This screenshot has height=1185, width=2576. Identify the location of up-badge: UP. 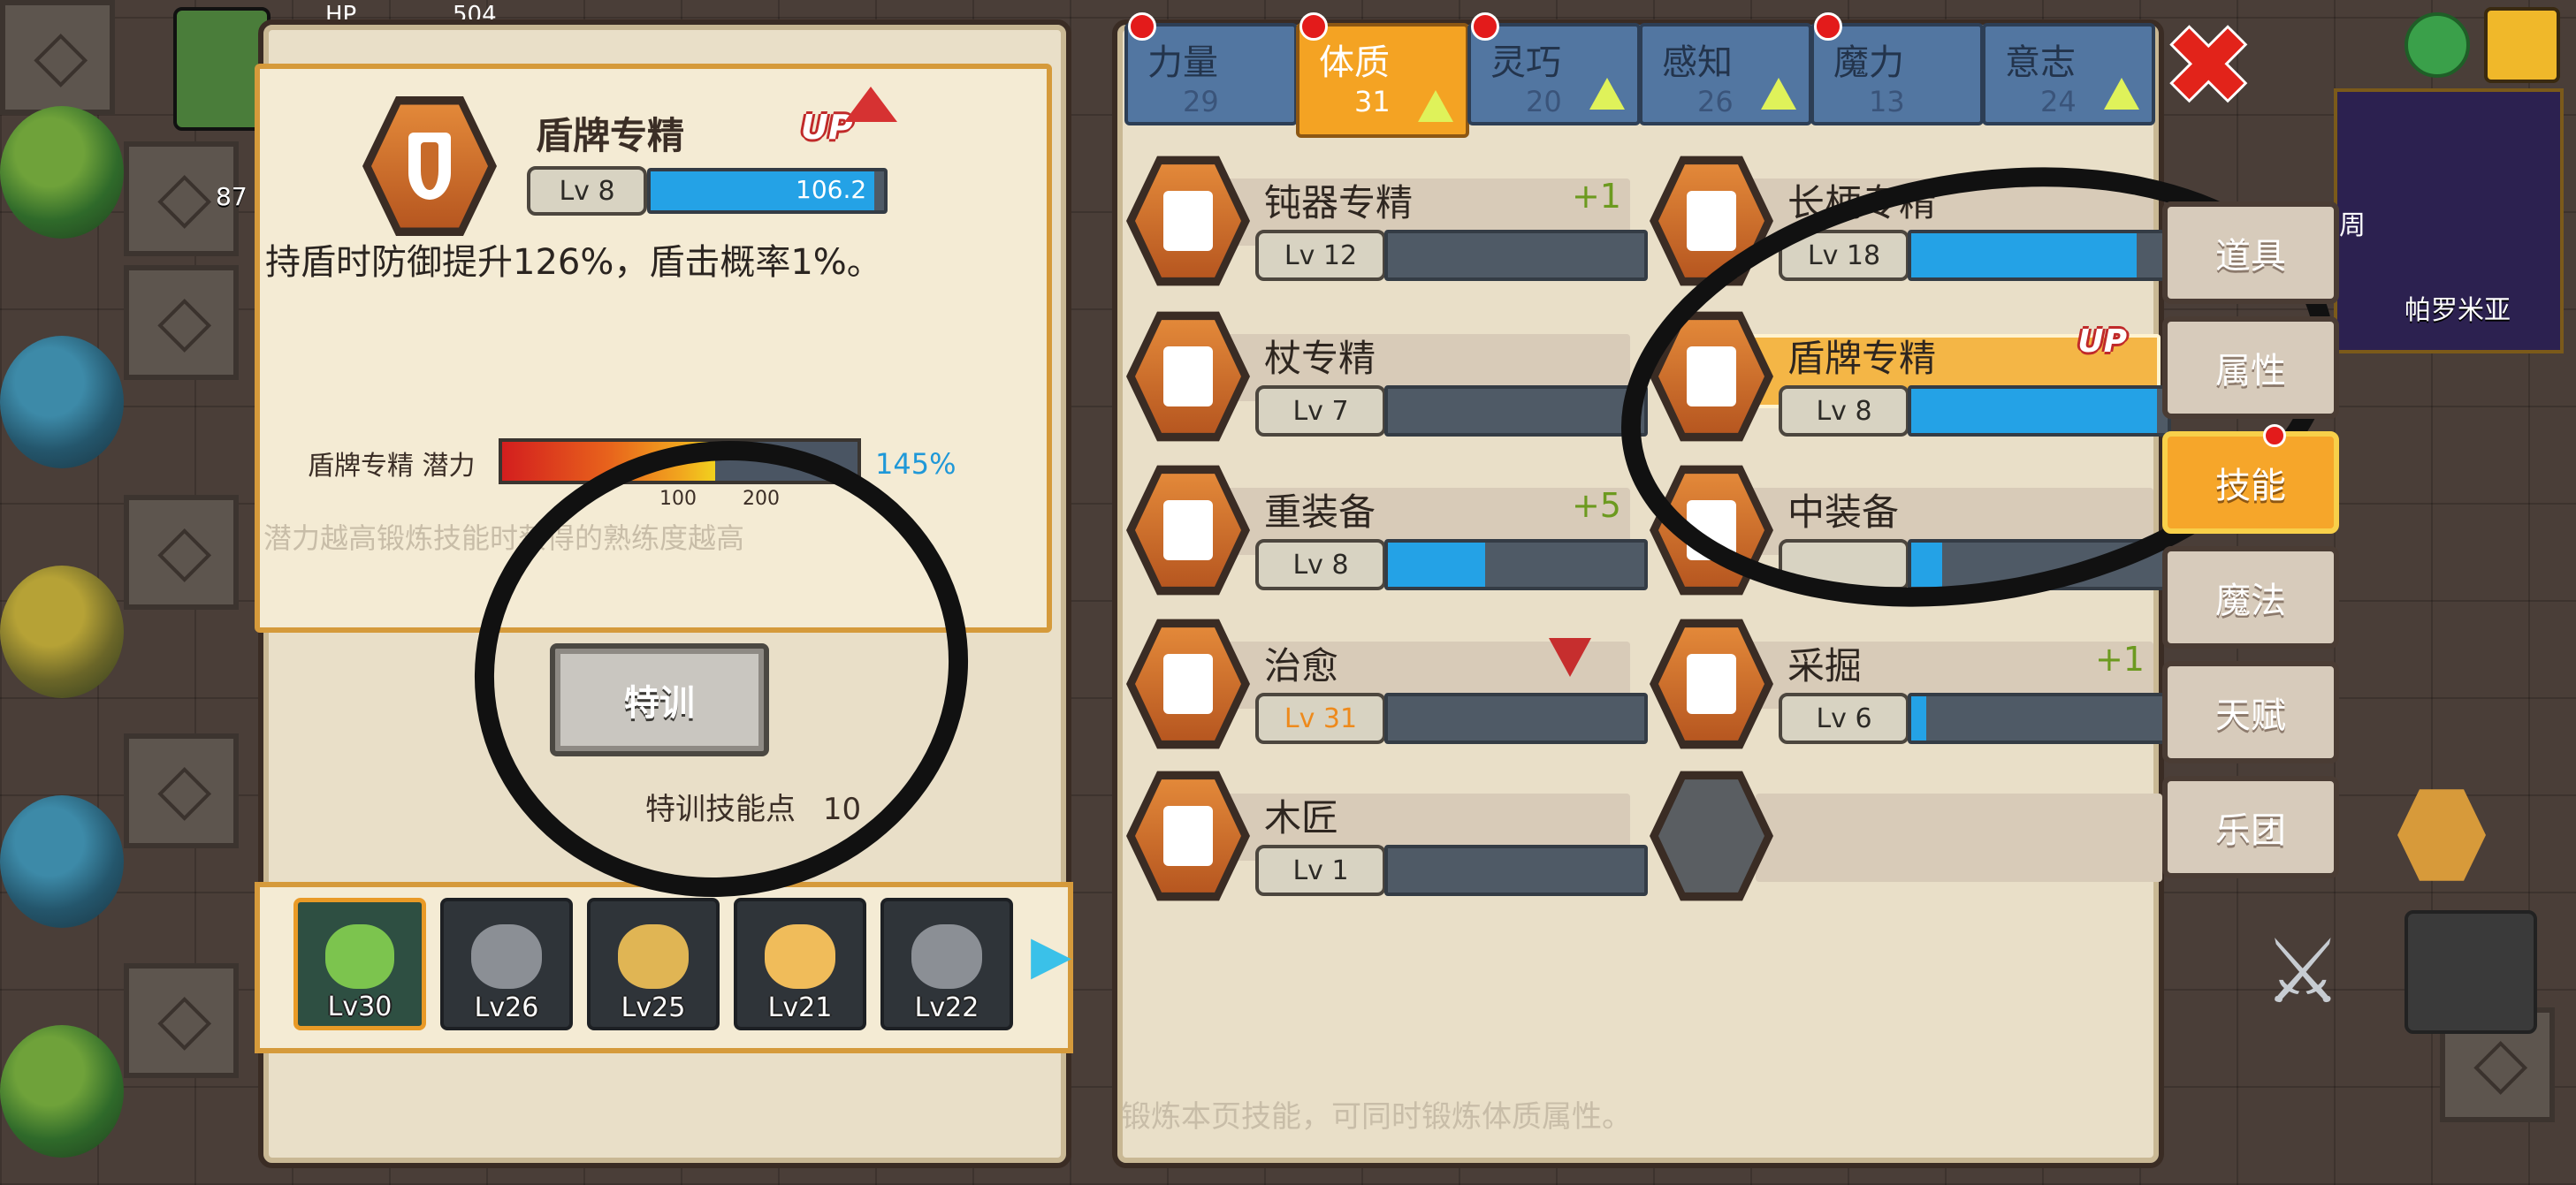
(849, 117).